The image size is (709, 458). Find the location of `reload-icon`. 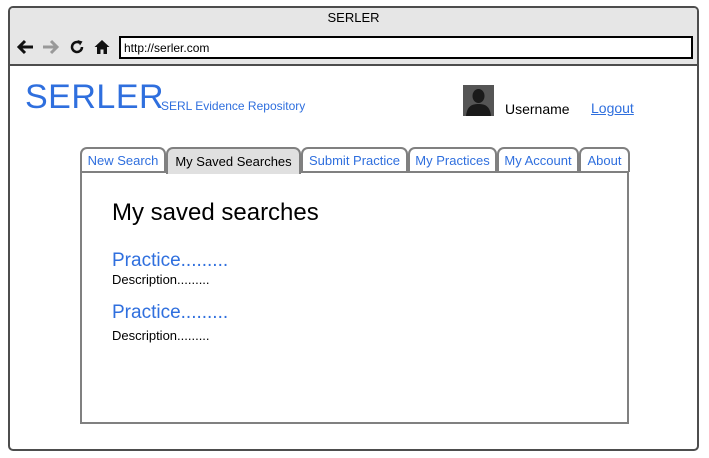

reload-icon is located at coordinates (77, 47).